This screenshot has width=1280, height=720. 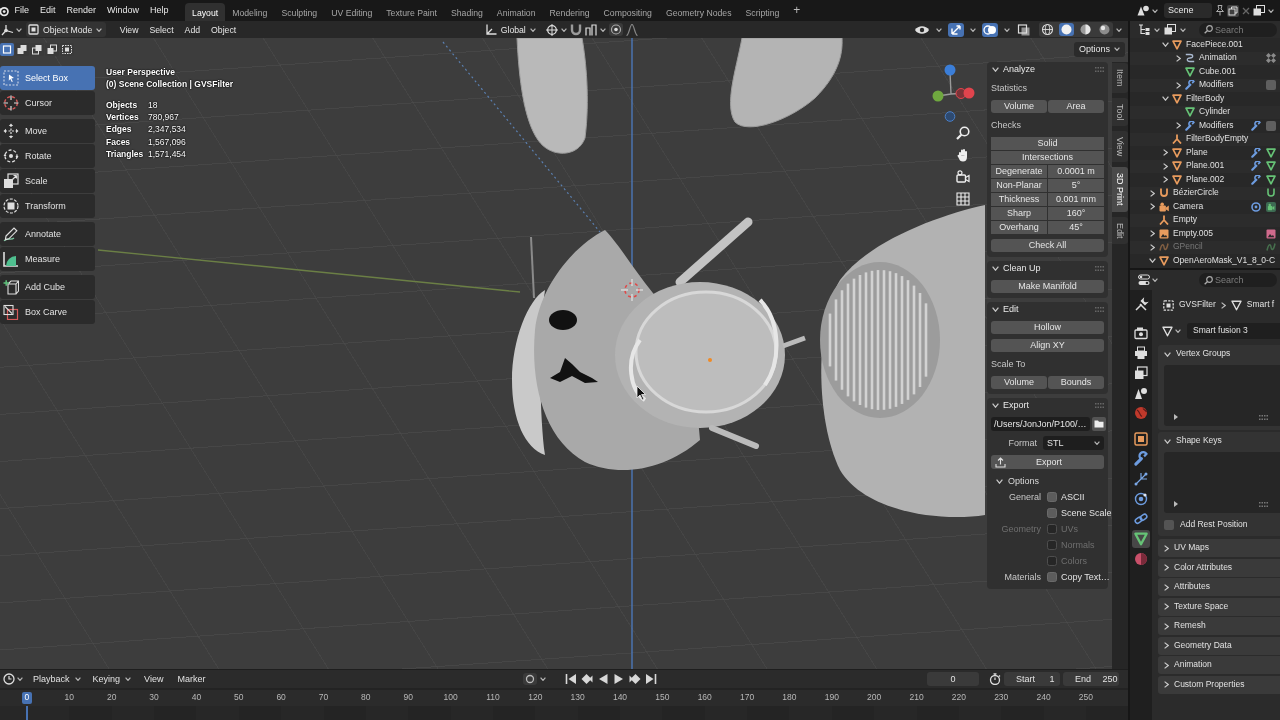 What do you see at coordinates (1019, 171) in the screenshot?
I see `check-button: Degenerate` at bounding box center [1019, 171].